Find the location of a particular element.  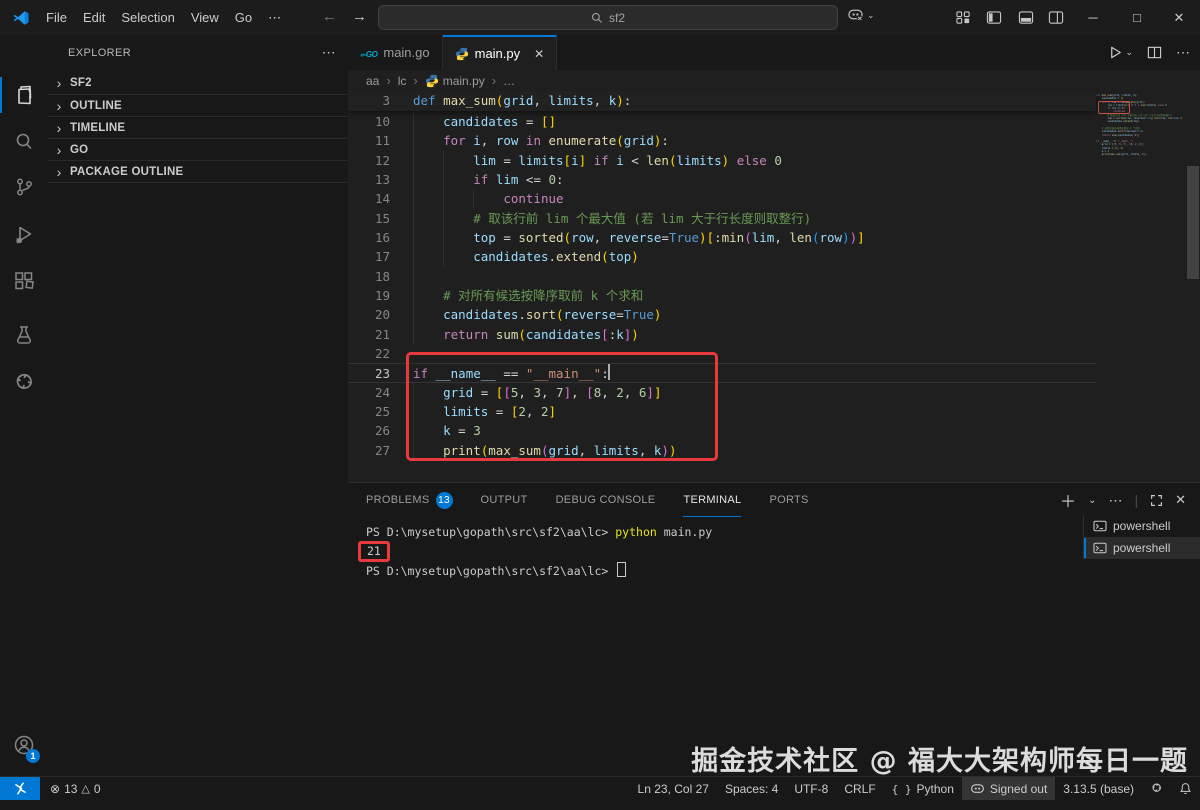

customize-layout-icon is located at coordinates (963, 17).